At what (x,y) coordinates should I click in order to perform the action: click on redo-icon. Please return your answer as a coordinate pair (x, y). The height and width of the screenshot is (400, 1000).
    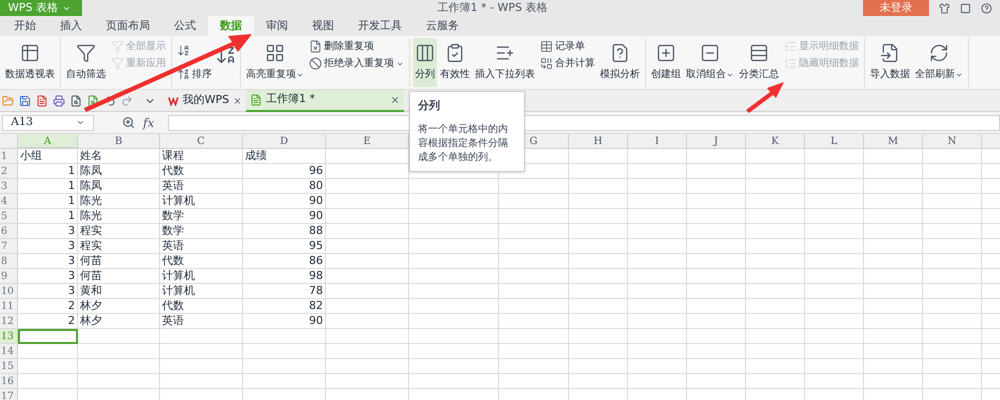
    Looking at the image, I should click on (127, 100).